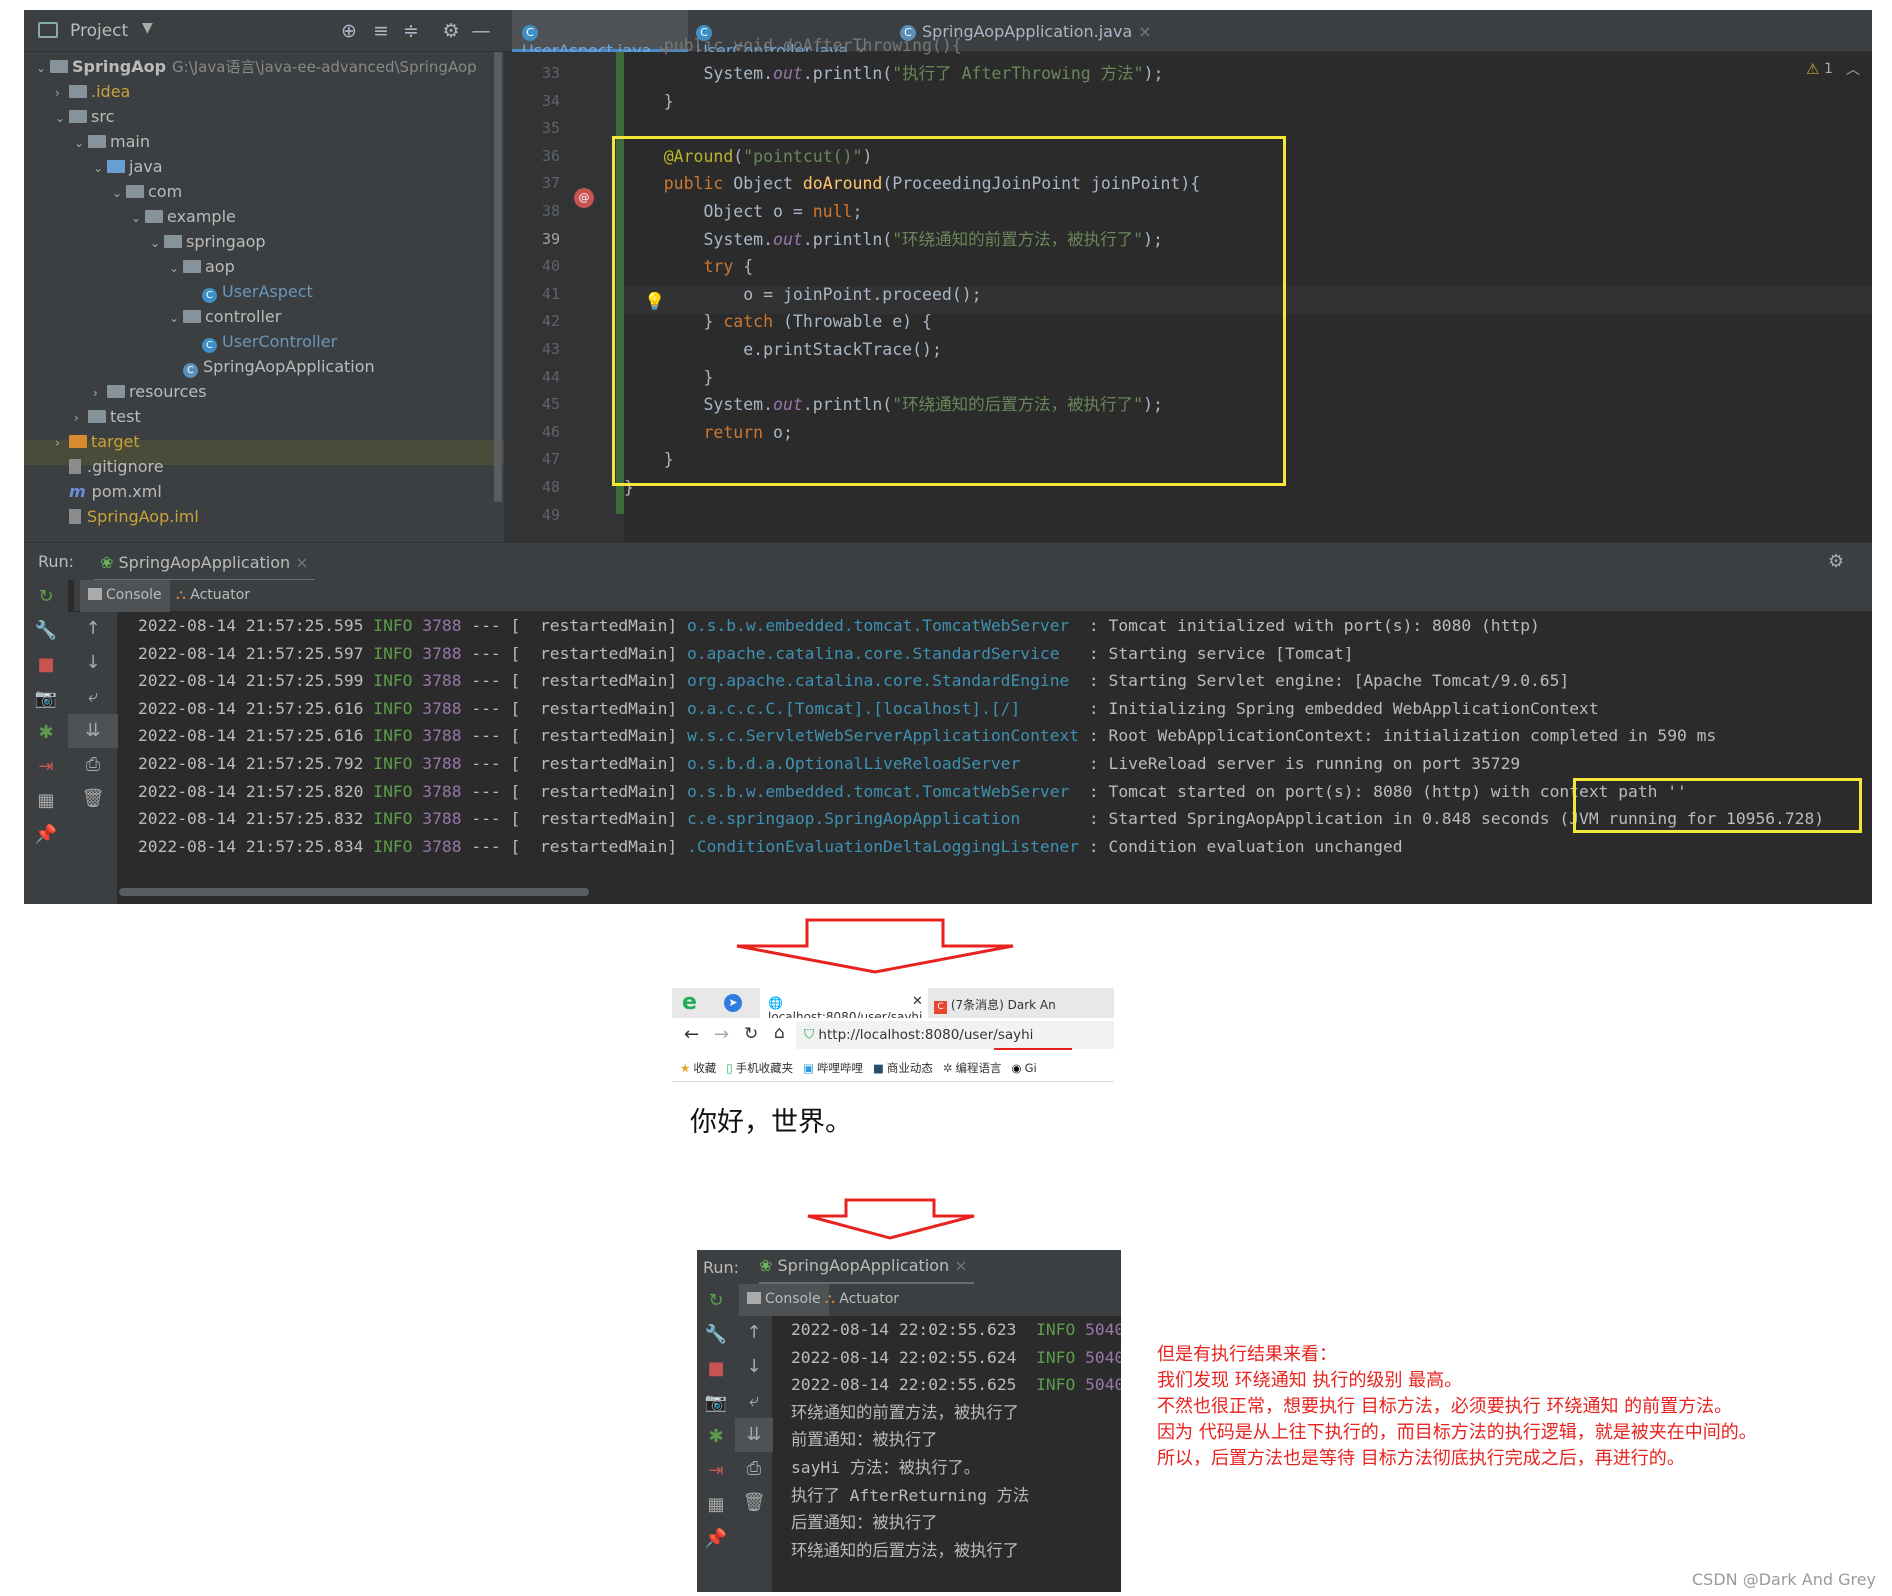 The width and height of the screenshot is (1892, 1596). What do you see at coordinates (411, 31) in the screenshot?
I see `collapse-all-icon: ≑` at bounding box center [411, 31].